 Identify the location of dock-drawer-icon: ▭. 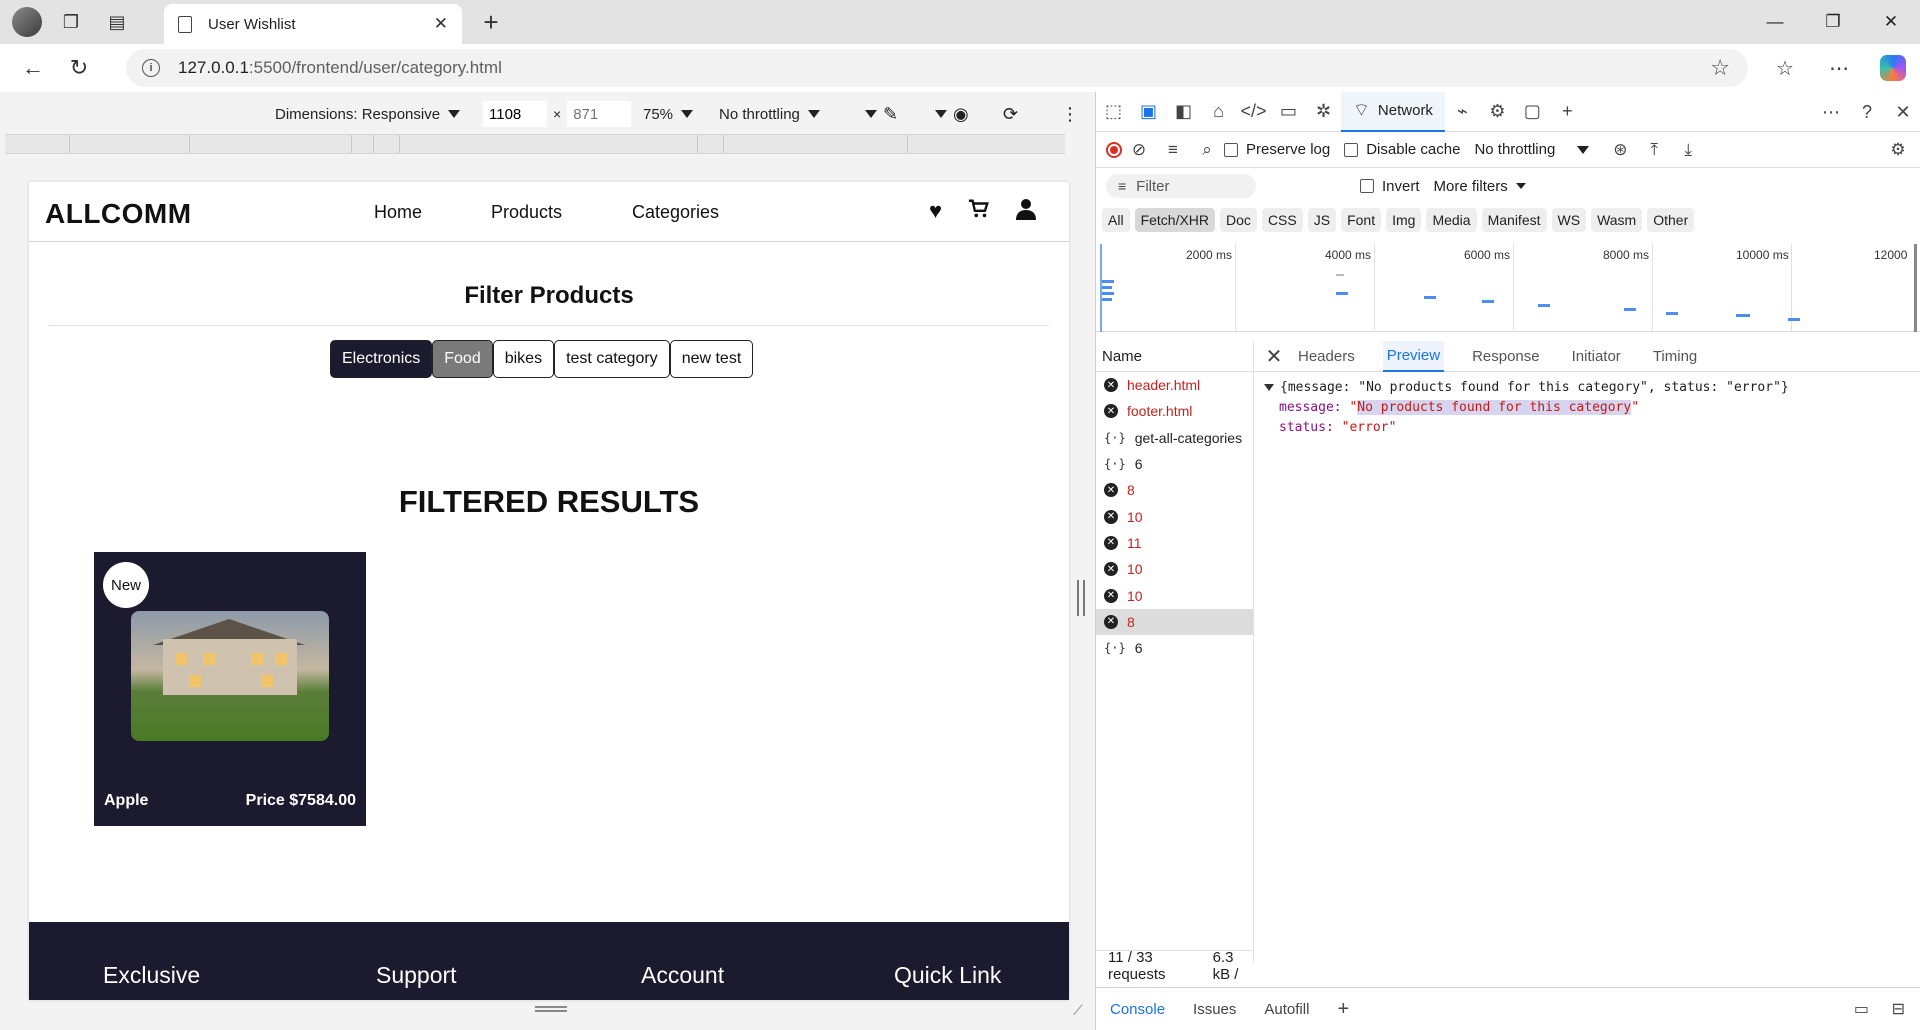
(1861, 1009).